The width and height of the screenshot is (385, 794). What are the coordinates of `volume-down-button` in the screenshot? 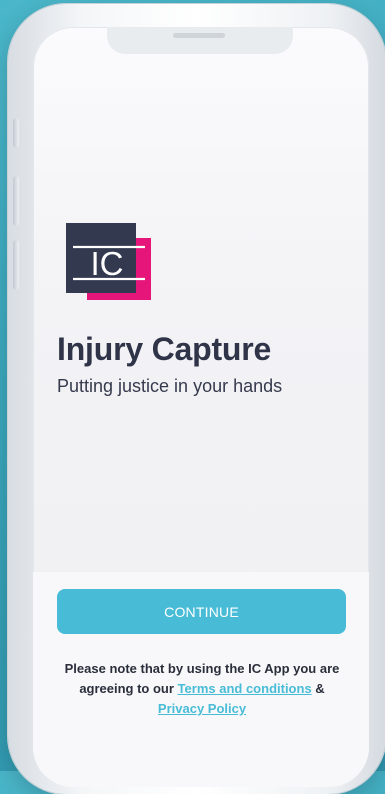 It's located at (16, 265).